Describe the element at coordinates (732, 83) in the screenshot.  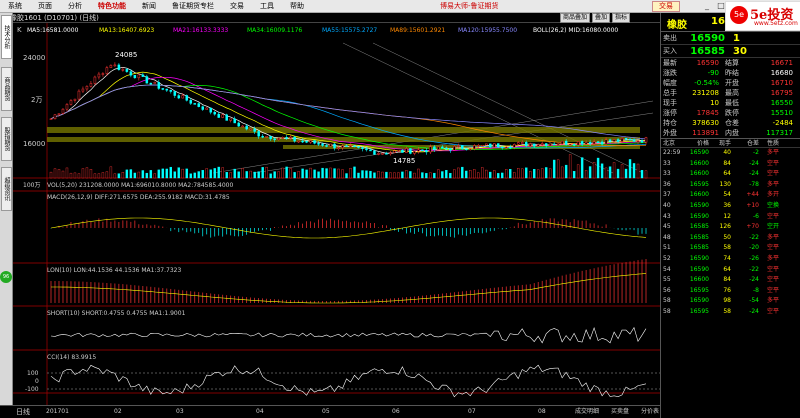
I see `quote-label: 开盘` at that location.